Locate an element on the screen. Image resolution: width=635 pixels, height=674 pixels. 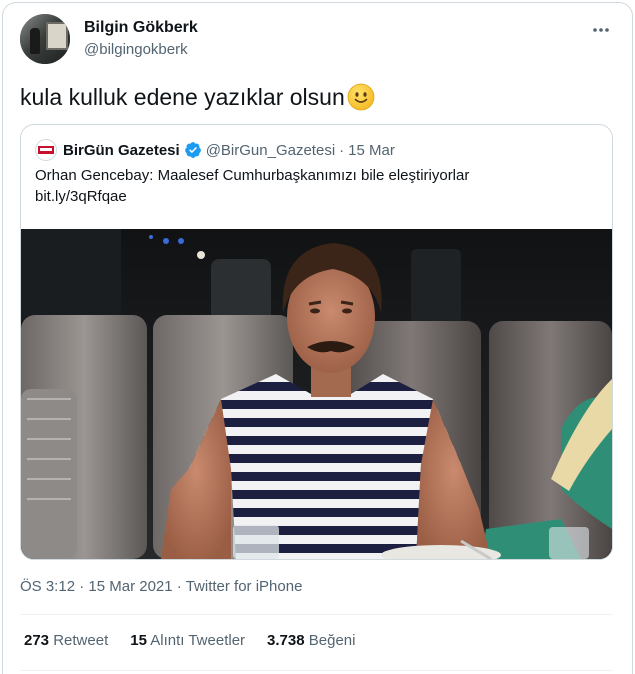
tweet-time: ÖS 3:12 is located at coordinates (47, 586).